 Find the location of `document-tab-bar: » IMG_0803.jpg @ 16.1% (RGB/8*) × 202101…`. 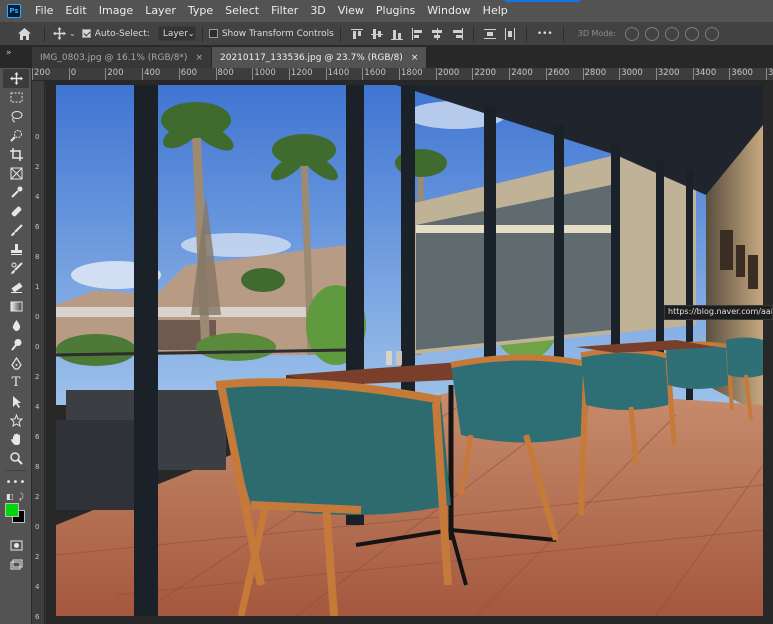

document-tab-bar: » IMG_0803.jpg @ 16.1% (RGB/8*) × 202101… is located at coordinates (386, 57).